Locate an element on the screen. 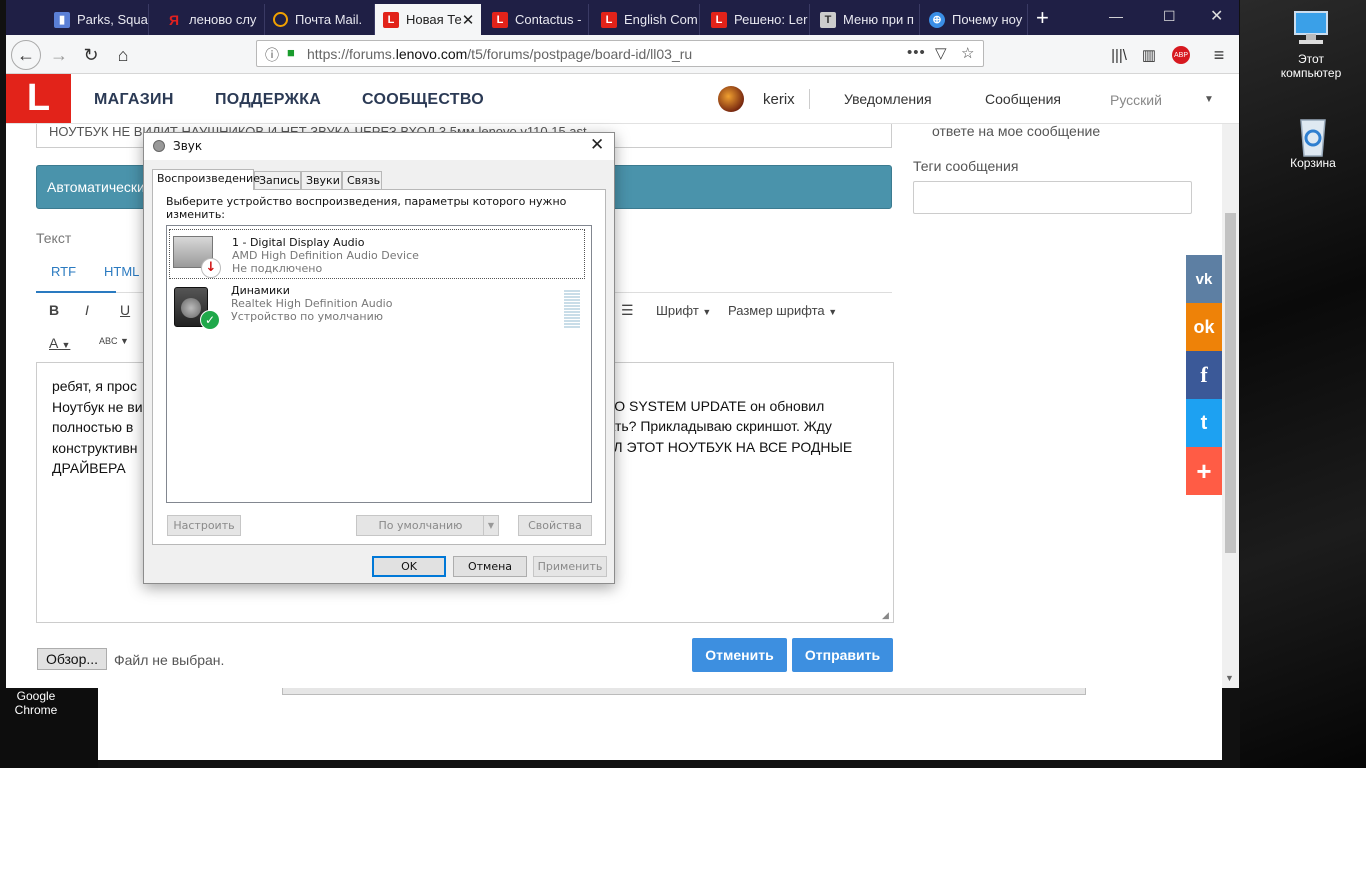 Image resolution: width=1366 pixels, height=890 pixels. device-driver: Realtek High Definition Audio is located at coordinates (312, 303).